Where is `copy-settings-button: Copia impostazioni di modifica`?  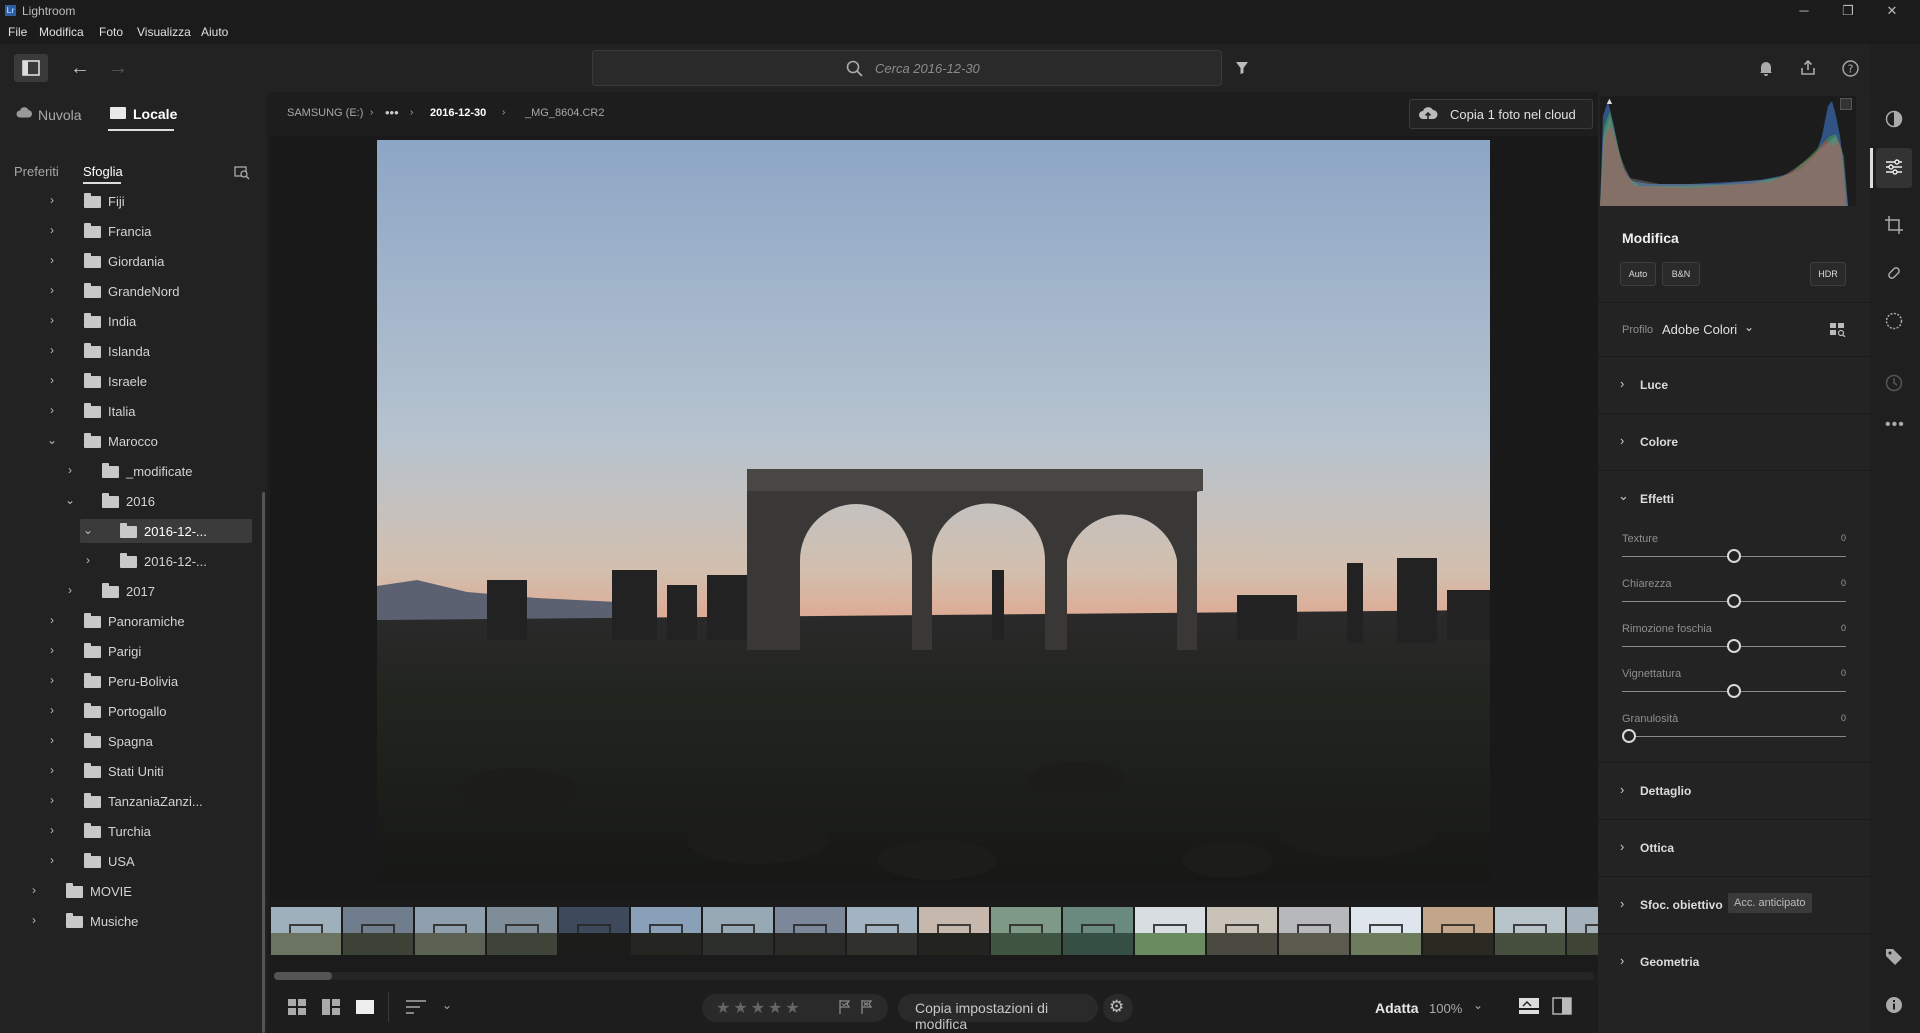 copy-settings-button: Copia impostazioni di modifica is located at coordinates (998, 1013).